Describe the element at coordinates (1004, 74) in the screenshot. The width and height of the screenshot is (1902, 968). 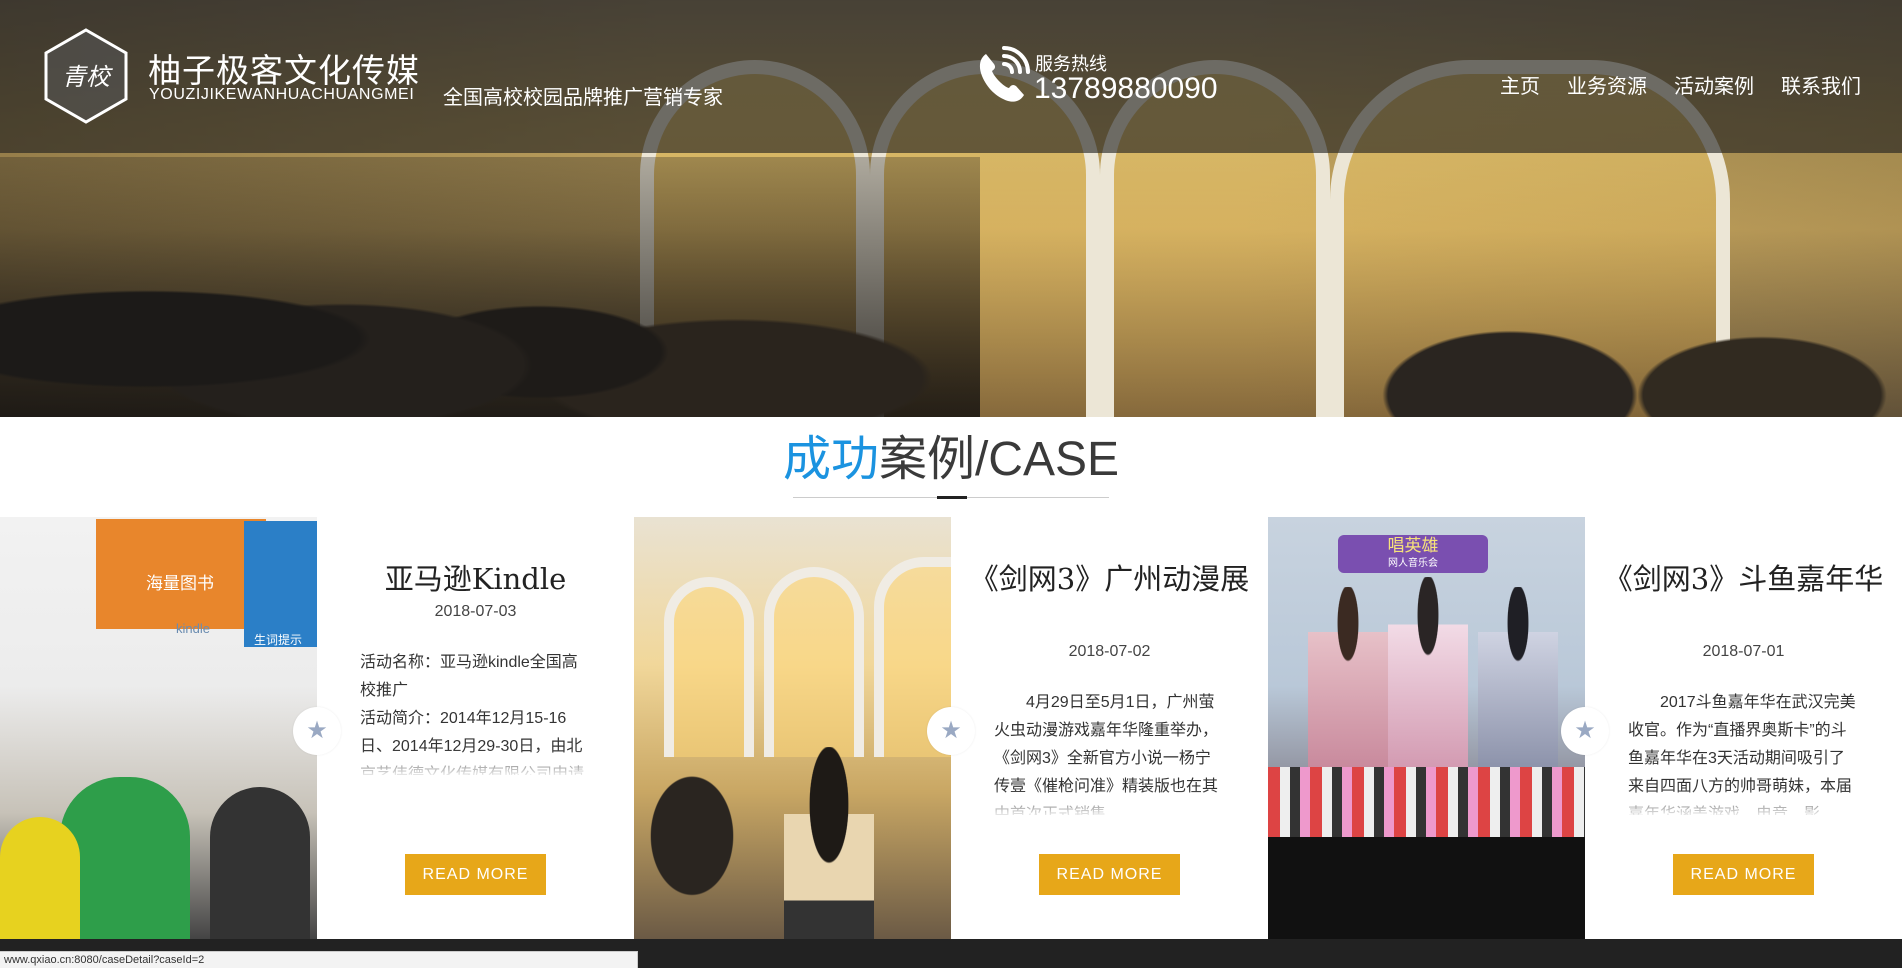
I see `phone-icon` at that location.